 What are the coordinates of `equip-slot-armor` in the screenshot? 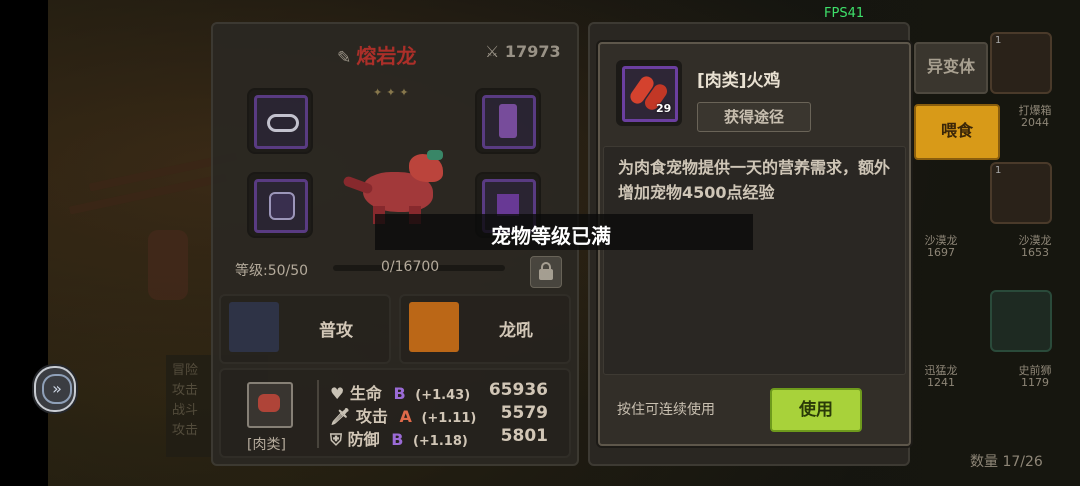 It's located at (508, 121).